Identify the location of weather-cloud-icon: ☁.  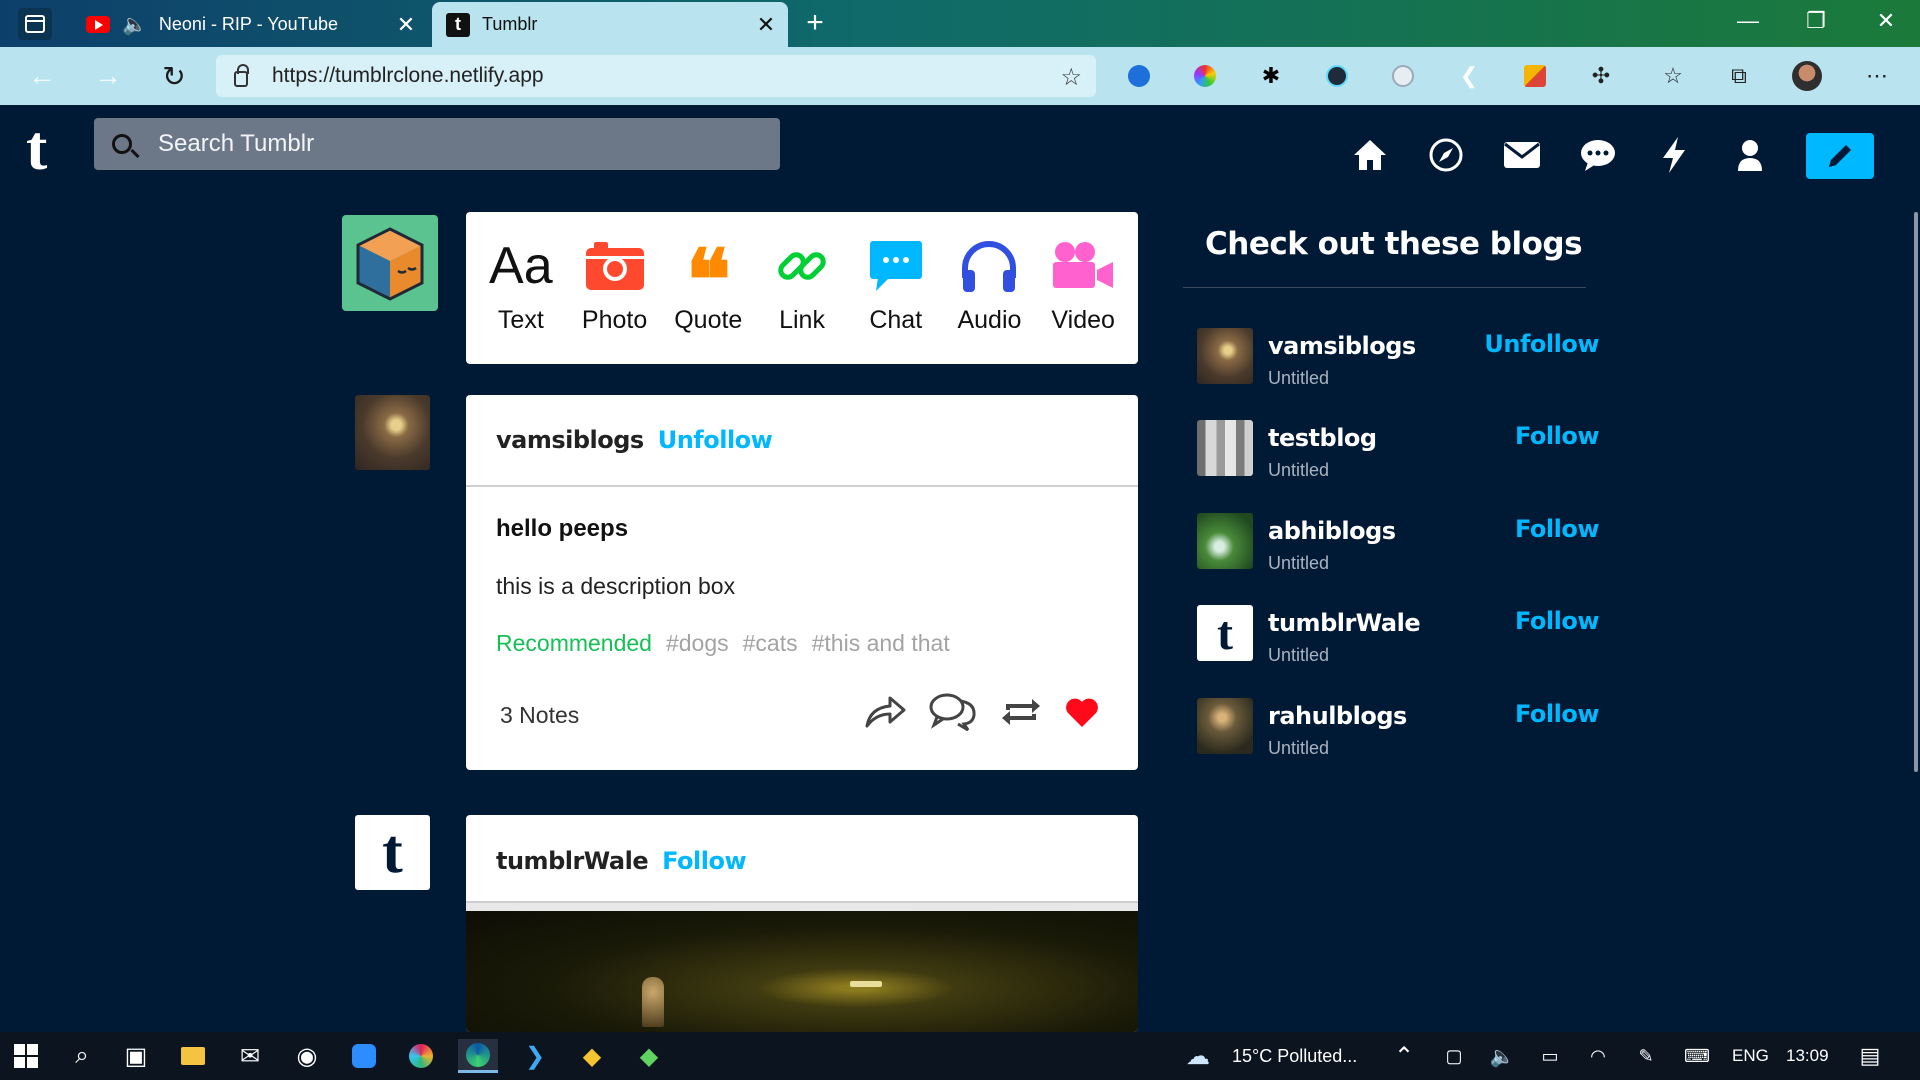
(1198, 1056).